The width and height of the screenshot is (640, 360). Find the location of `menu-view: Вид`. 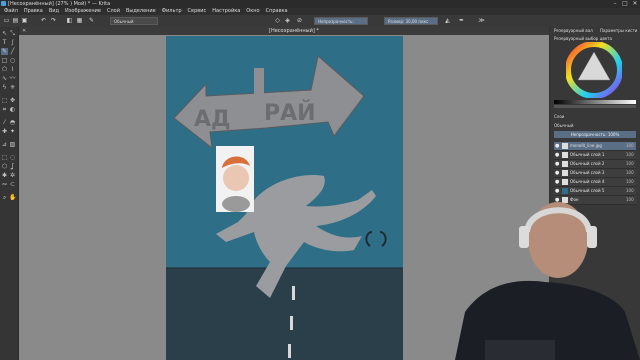

menu-view: Вид is located at coordinates (54, 11).